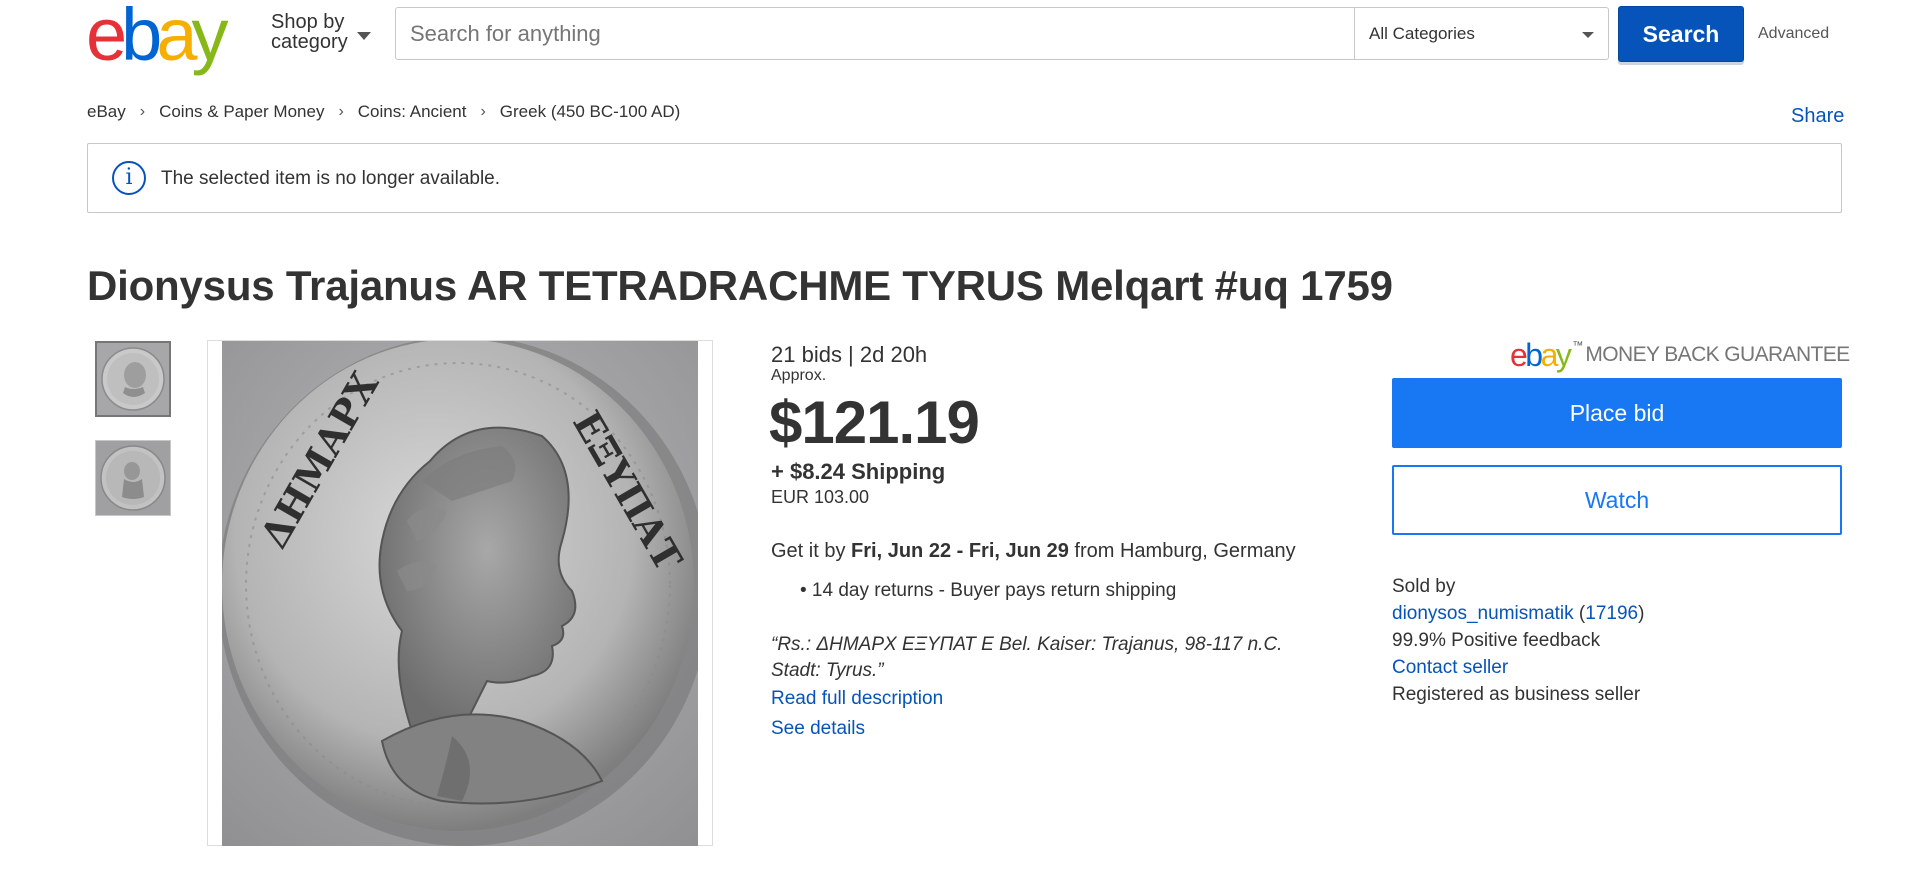 The width and height of the screenshot is (1918, 876). Describe the element at coordinates (176, 38) in the screenshot. I see `logo-letter-a: a` at that location.